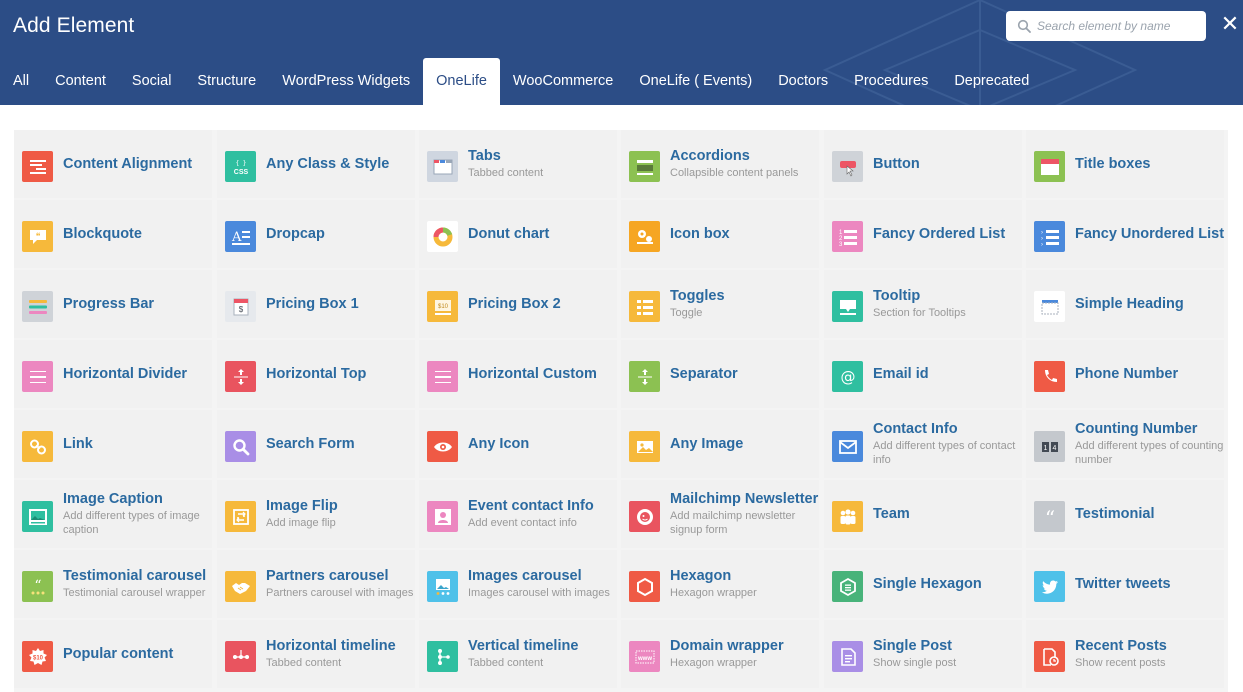 This screenshot has width=1243, height=692. I want to click on element-popular-content: $10 Popular content, so click(113, 654).